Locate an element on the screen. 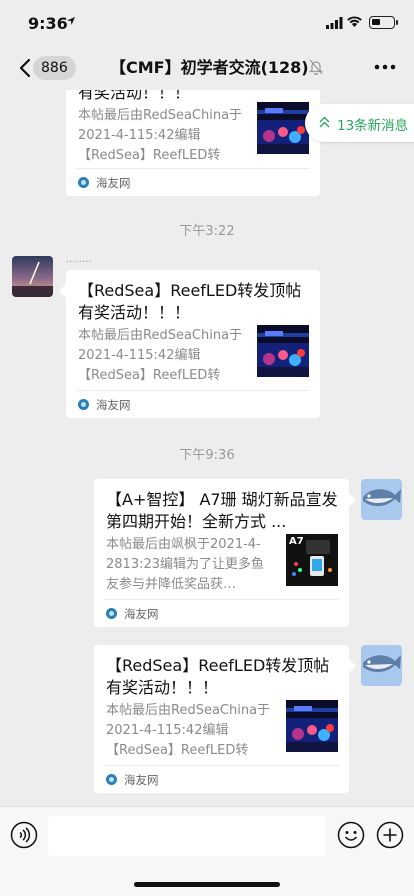  status-time: 9:36 is located at coordinates (48, 23).